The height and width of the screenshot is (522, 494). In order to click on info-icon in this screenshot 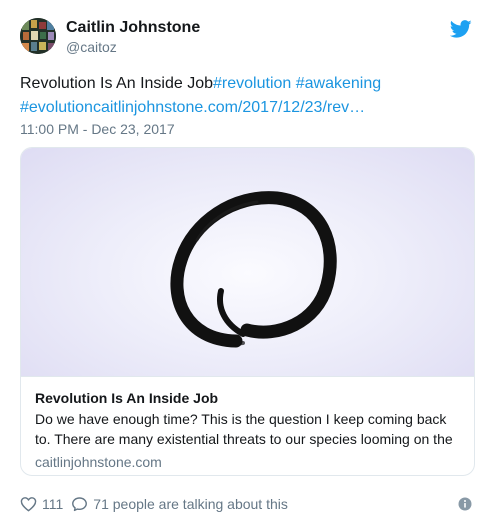, I will do `click(465, 504)`.